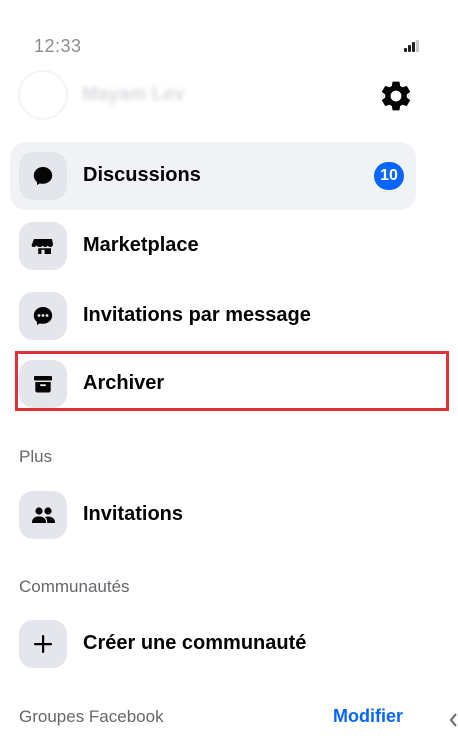 The width and height of the screenshot is (458, 740). Describe the element at coordinates (142, 175) in the screenshot. I see `menu-item-label: Discussions` at that location.